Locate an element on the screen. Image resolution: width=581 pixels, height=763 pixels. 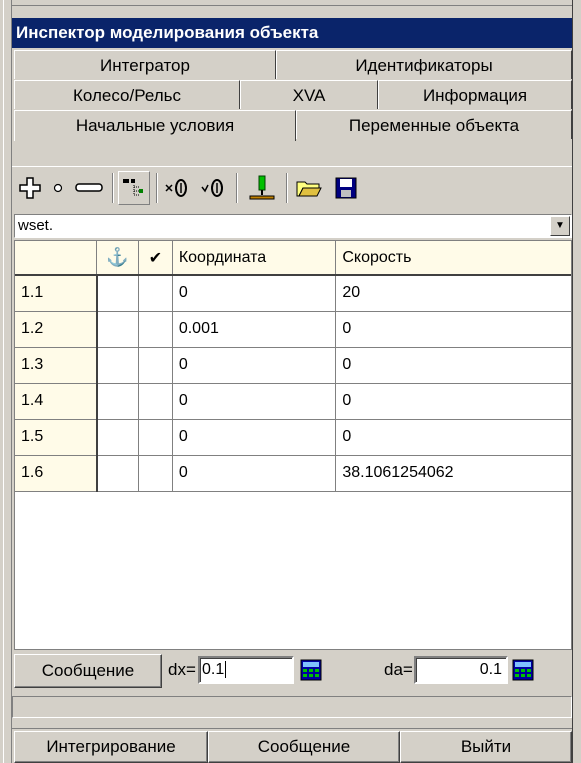
row-header: 1.1 is located at coordinates (56, 293).